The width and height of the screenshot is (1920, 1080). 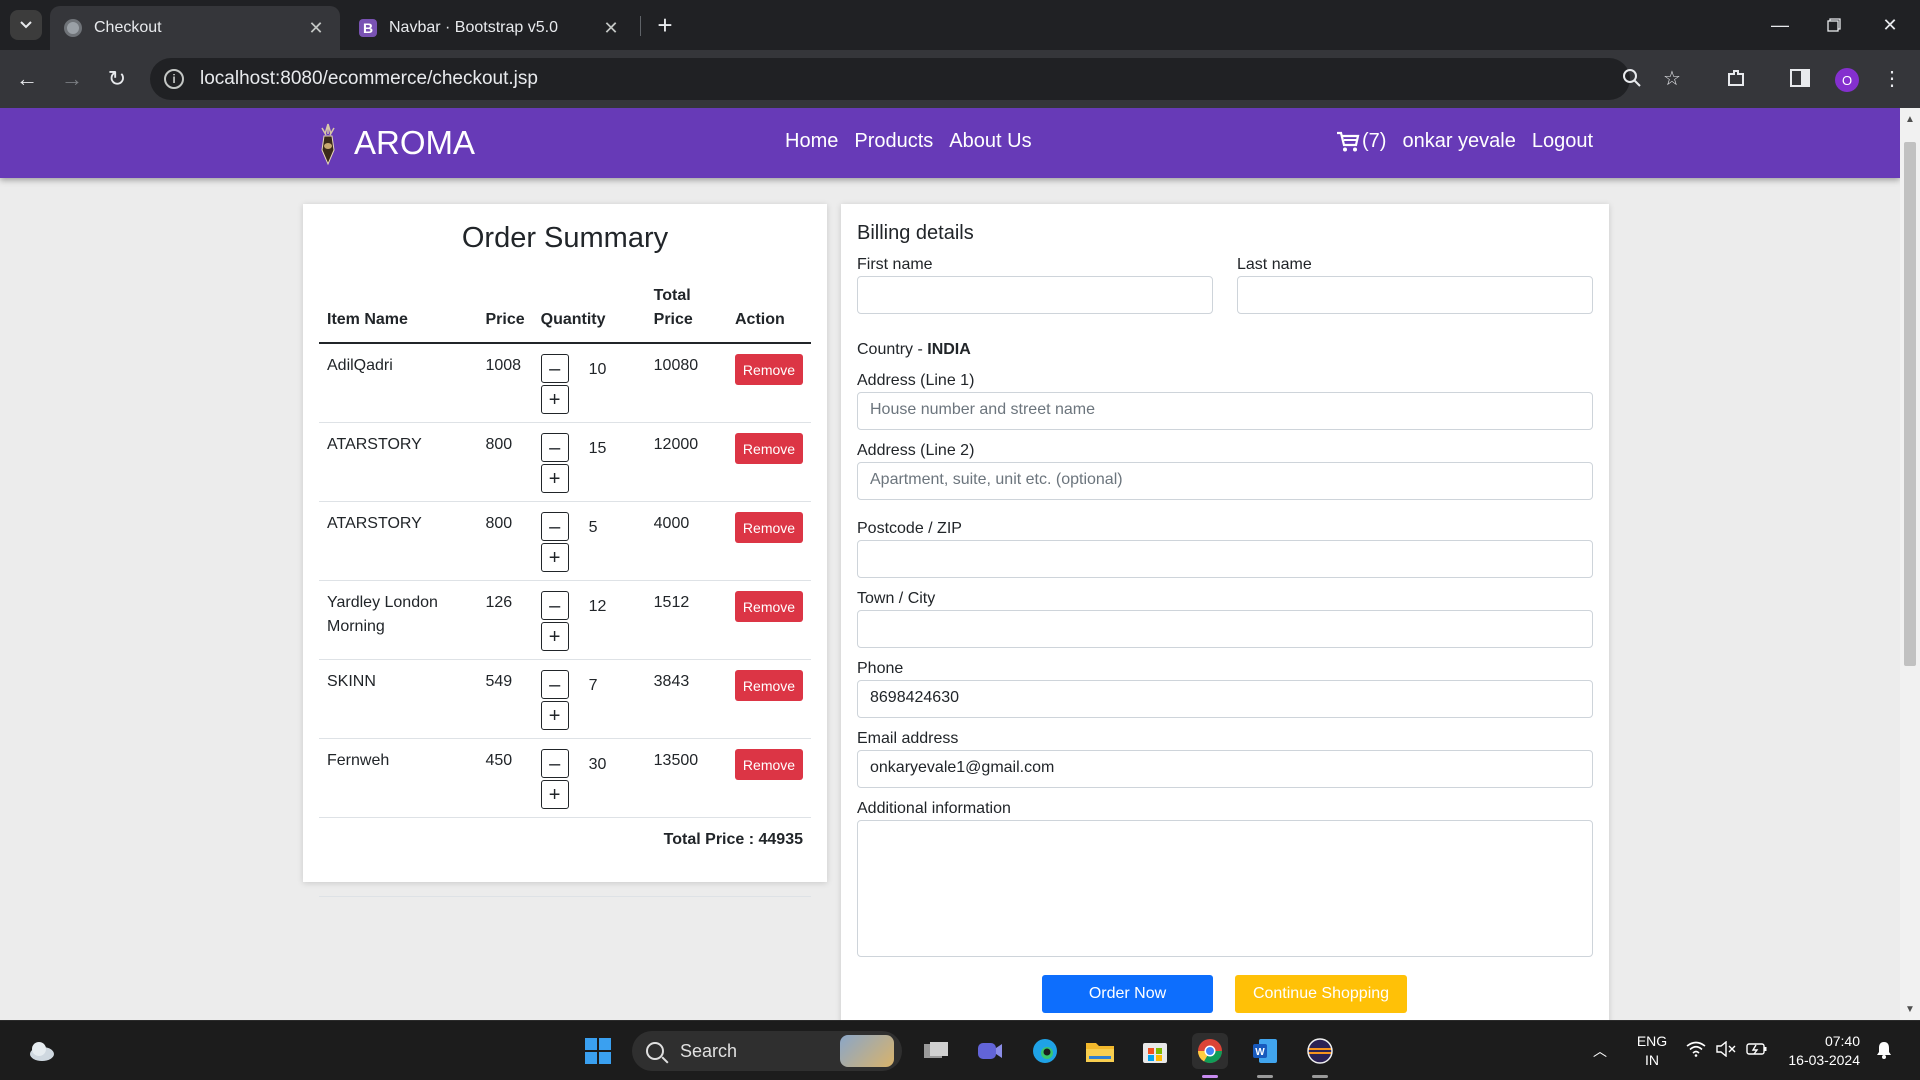 What do you see at coordinates (174, 79) in the screenshot?
I see `site-info-icon: i` at bounding box center [174, 79].